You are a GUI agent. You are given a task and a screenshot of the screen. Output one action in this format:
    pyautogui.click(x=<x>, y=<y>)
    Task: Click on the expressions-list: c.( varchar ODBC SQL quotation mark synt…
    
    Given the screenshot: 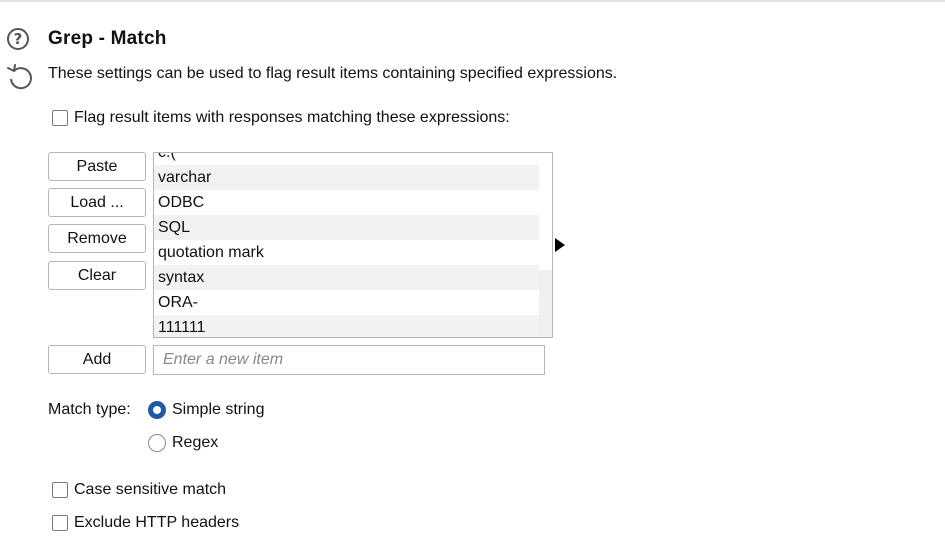 What is the action you would take?
    pyautogui.click(x=353, y=245)
    